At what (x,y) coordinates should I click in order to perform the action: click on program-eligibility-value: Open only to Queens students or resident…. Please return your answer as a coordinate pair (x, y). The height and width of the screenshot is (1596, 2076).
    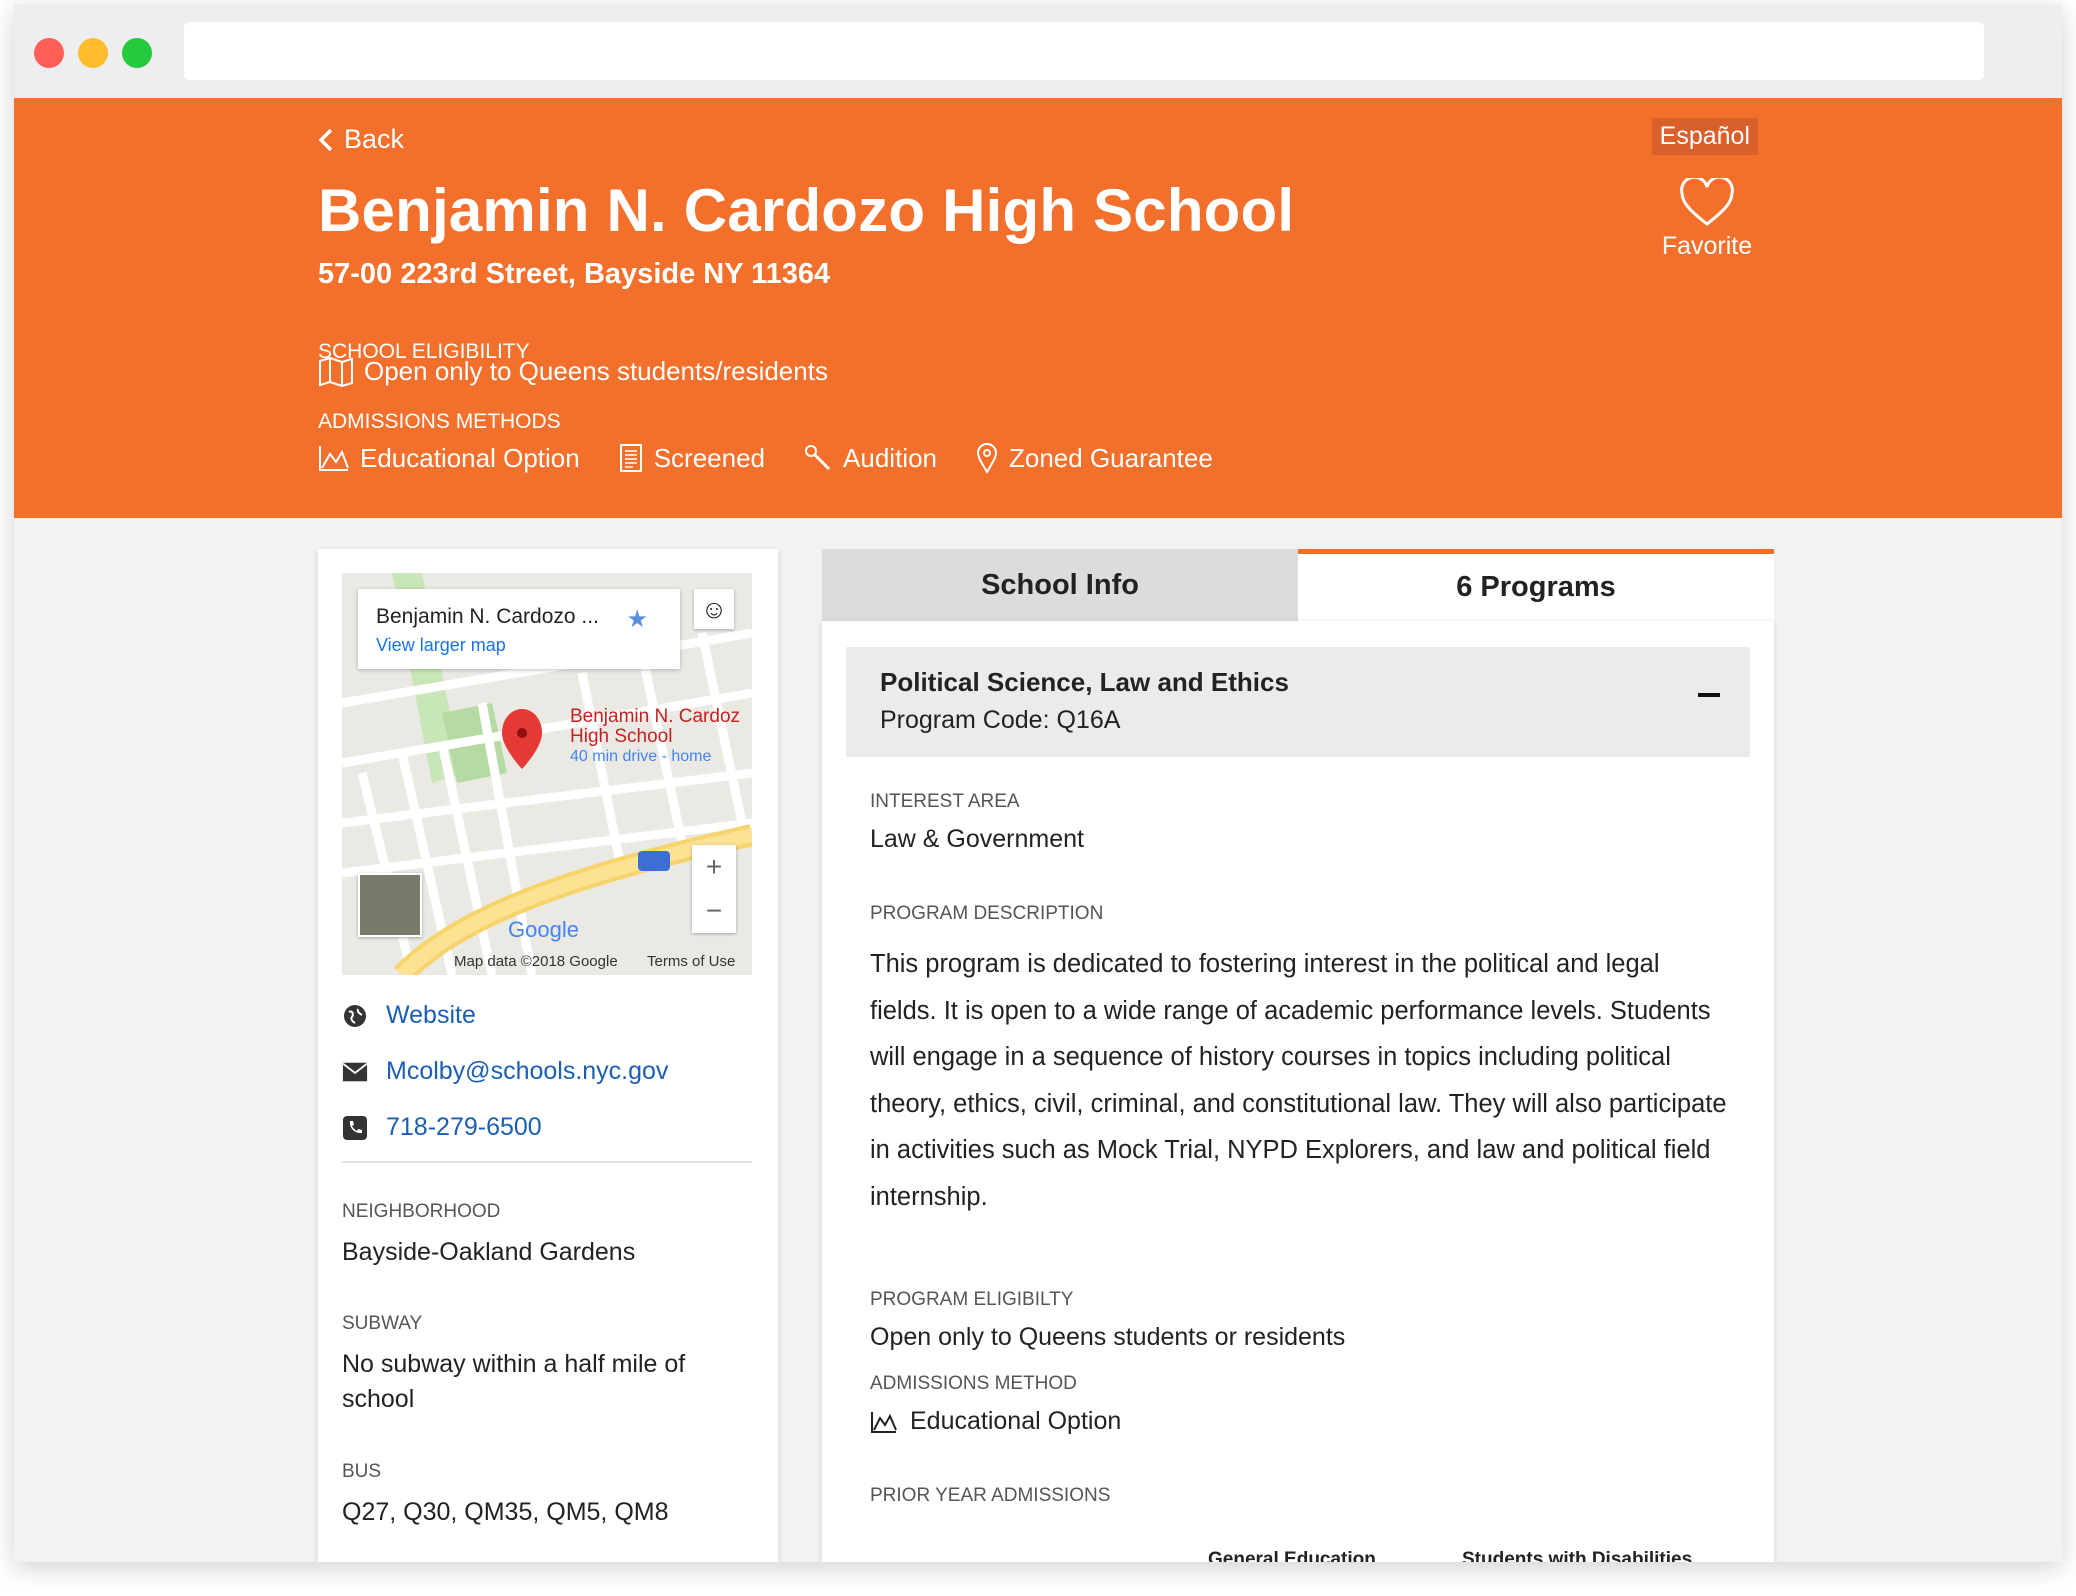
    Looking at the image, I should click on (1108, 1337).